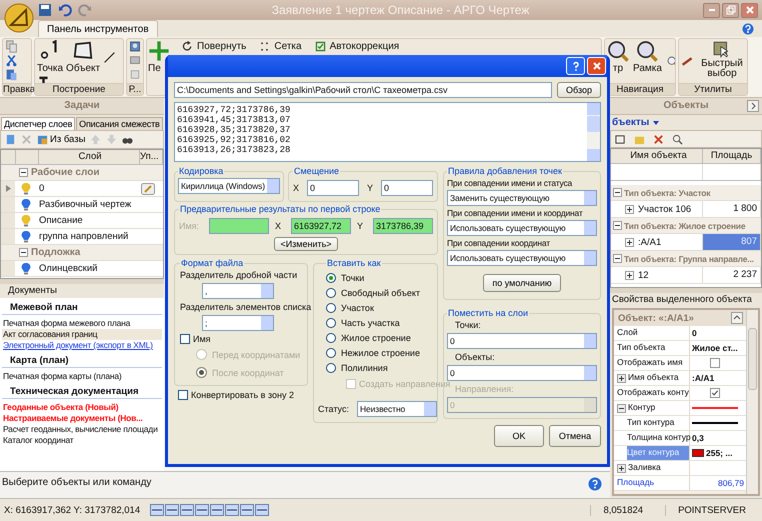 The width and height of the screenshot is (762, 521). I want to click on panel-tab: Описания смежеств, so click(119, 123).